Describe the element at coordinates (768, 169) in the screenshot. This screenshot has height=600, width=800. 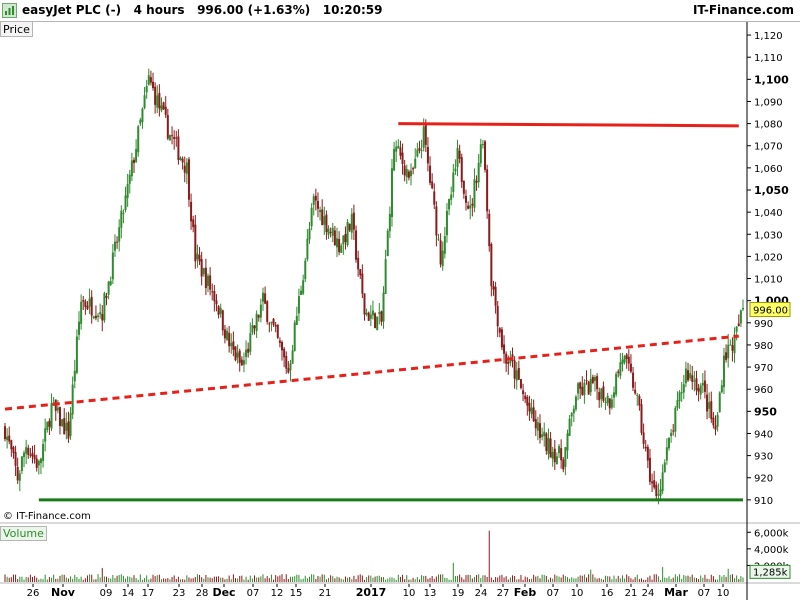
I see `price-tick-label: 1,060` at that location.